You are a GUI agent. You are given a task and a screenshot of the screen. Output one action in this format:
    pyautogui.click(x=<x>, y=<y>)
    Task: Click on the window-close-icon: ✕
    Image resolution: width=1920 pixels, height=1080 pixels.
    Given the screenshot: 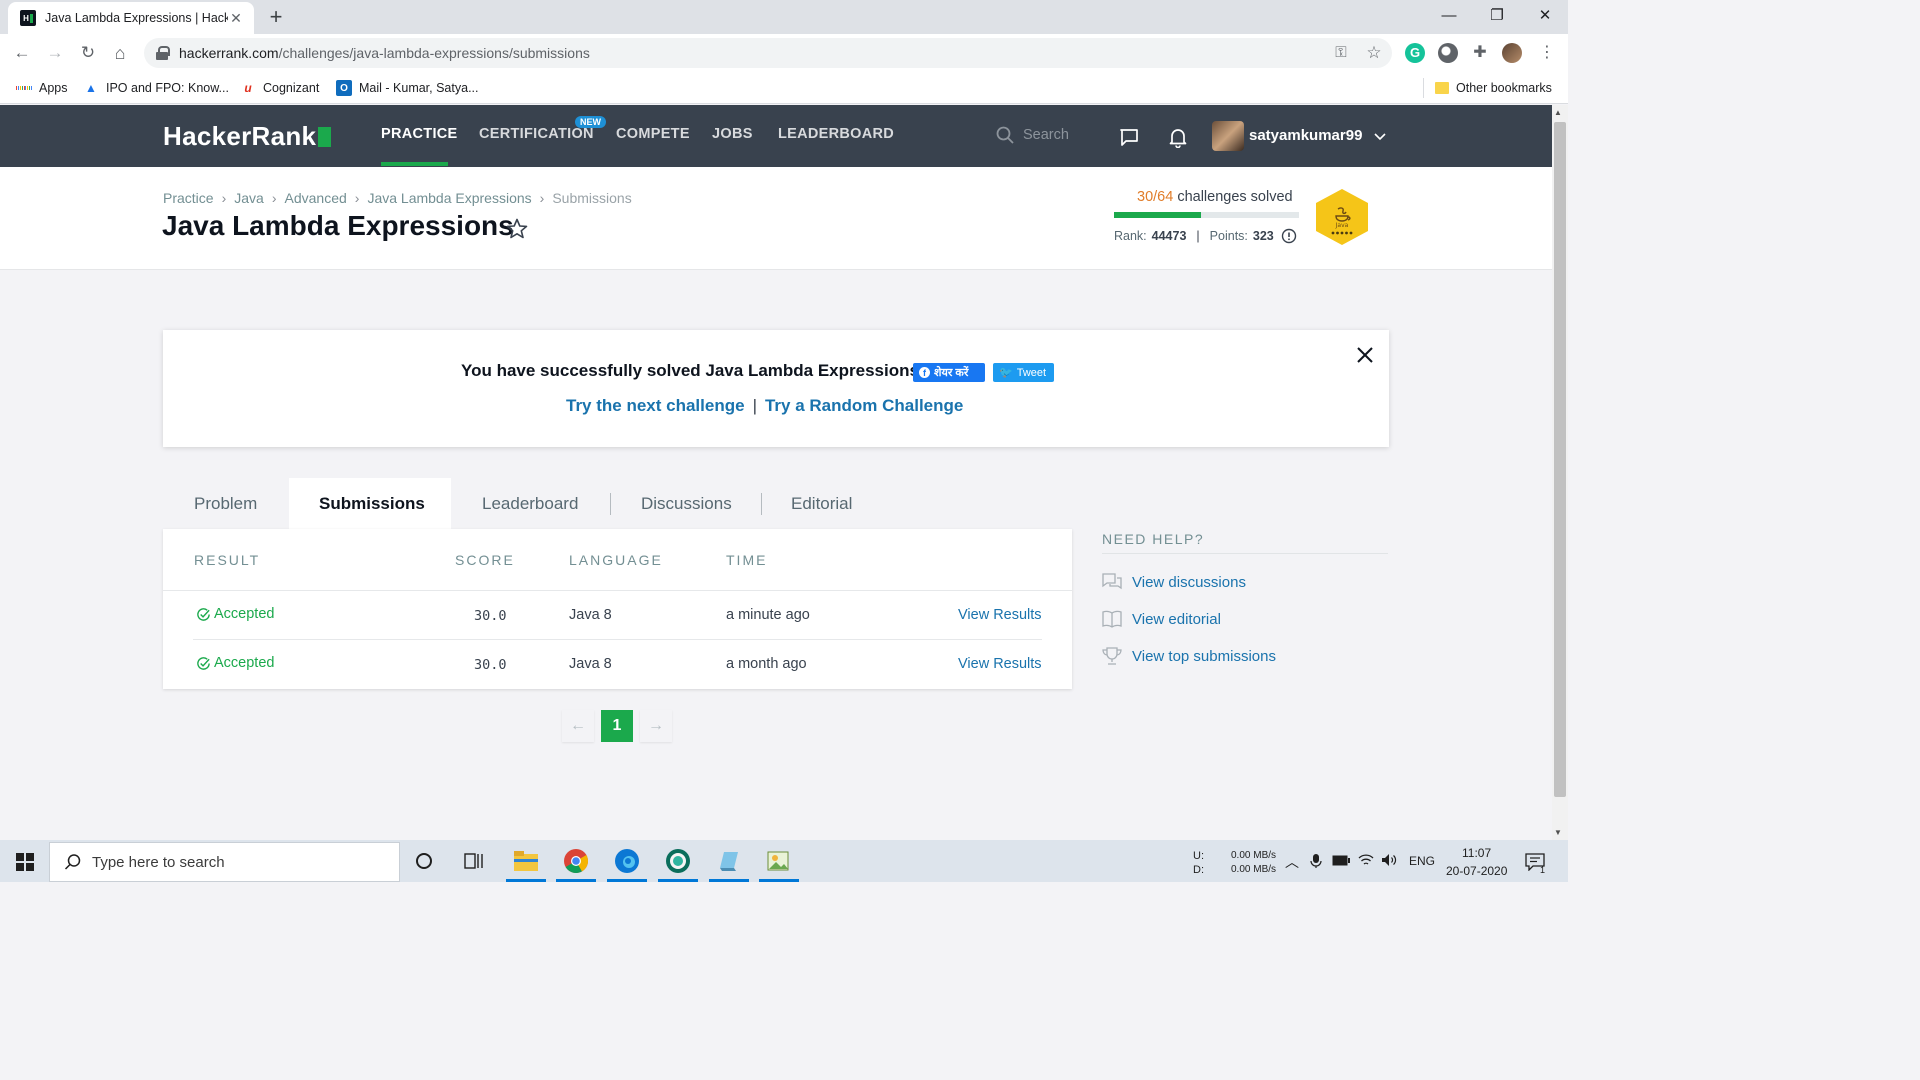 What is the action you would take?
    pyautogui.click(x=1545, y=16)
    